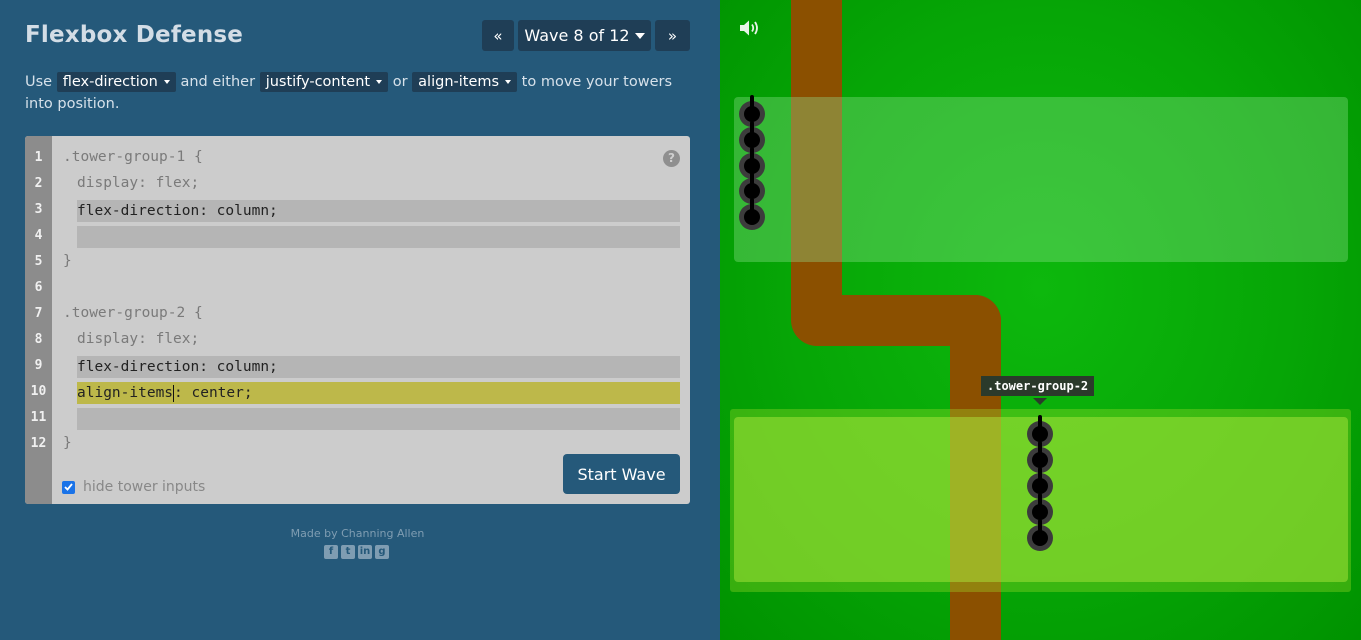 This screenshot has height=640, width=1361. What do you see at coordinates (348, 552) in the screenshot?
I see `twitter-icon: t` at bounding box center [348, 552].